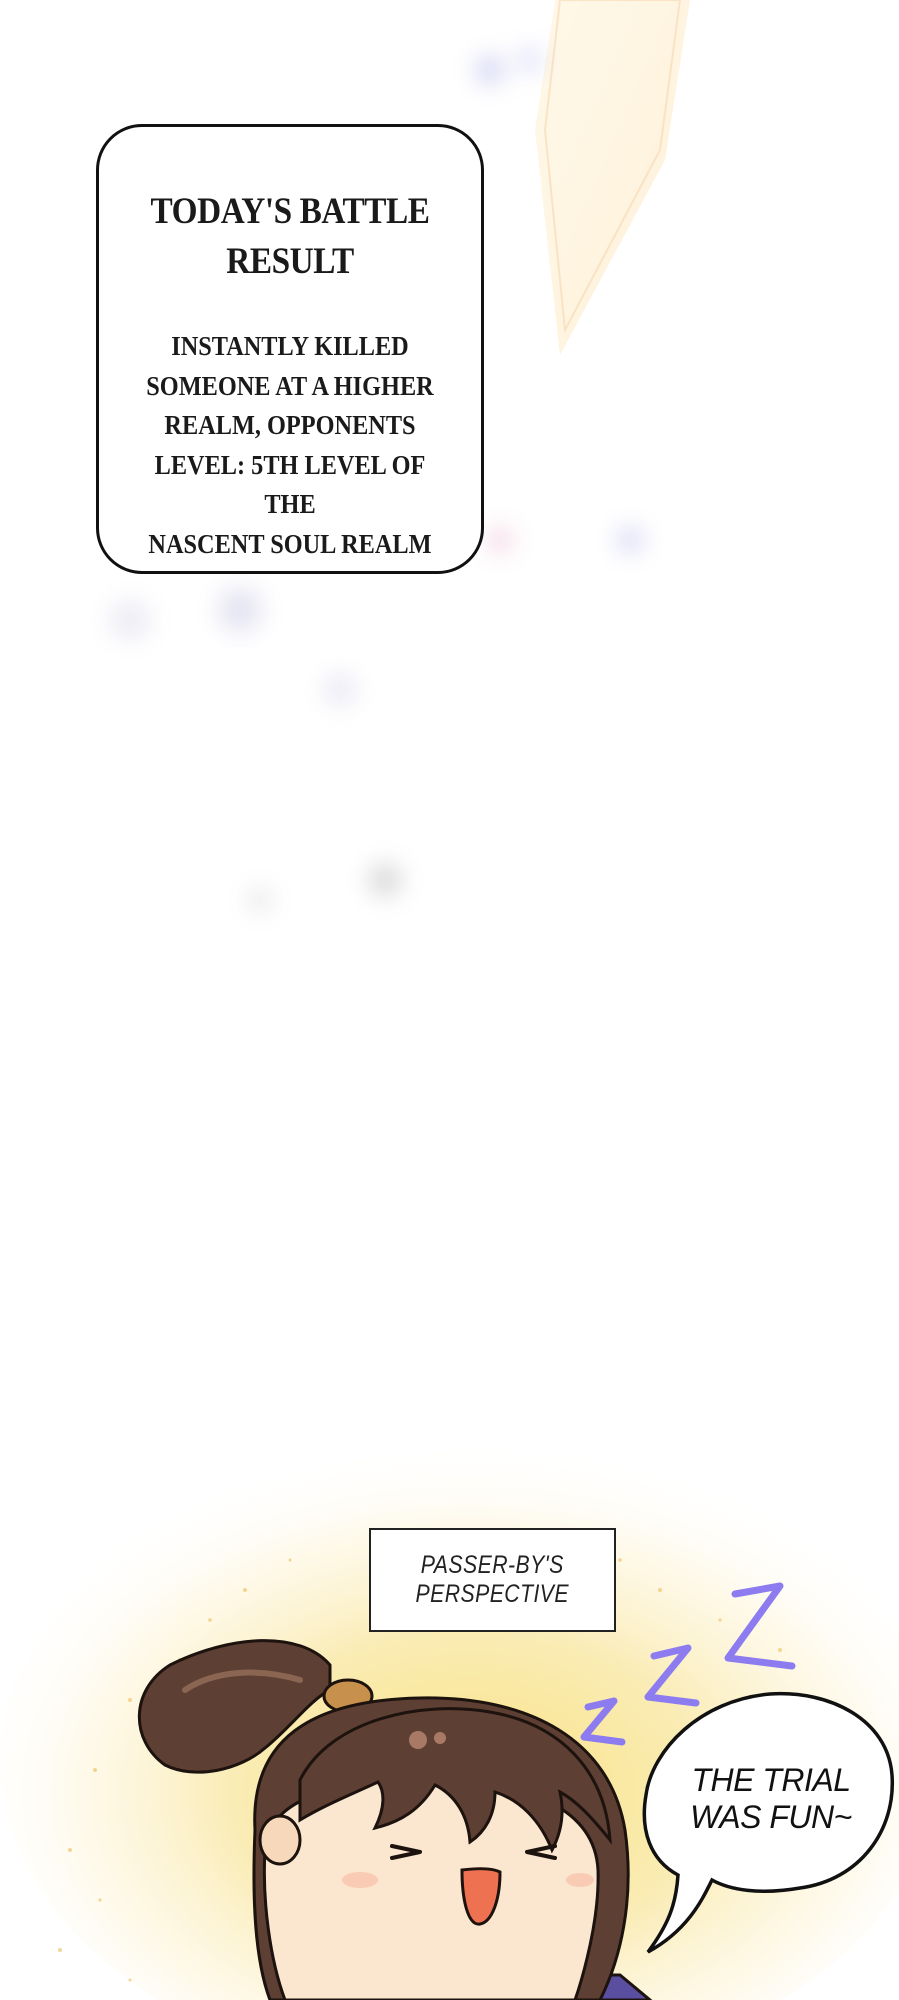  Describe the element at coordinates (492, 1565) in the screenshot. I see `caption-line: PASSER-BY'S` at that location.